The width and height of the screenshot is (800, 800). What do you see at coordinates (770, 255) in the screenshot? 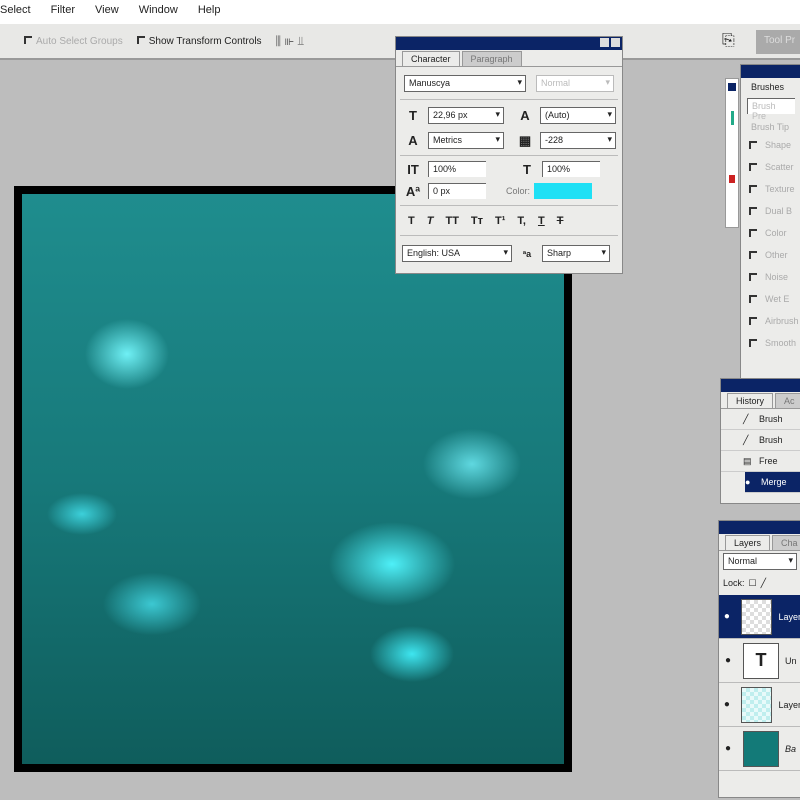
I see `brush-option: Other` at bounding box center [770, 255].